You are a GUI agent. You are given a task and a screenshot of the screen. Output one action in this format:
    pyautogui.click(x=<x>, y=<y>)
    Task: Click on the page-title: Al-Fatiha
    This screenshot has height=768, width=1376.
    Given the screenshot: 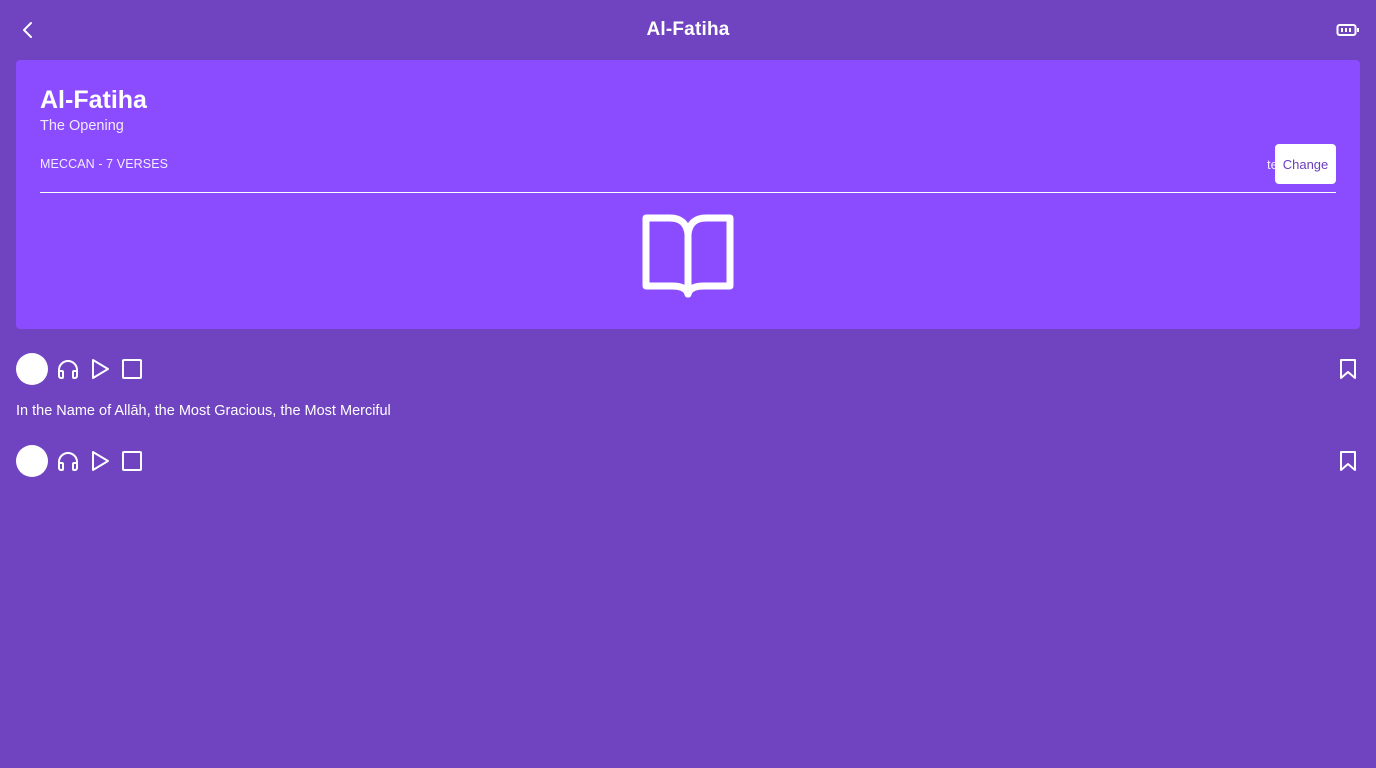 What is the action you would take?
    pyautogui.click(x=688, y=29)
    